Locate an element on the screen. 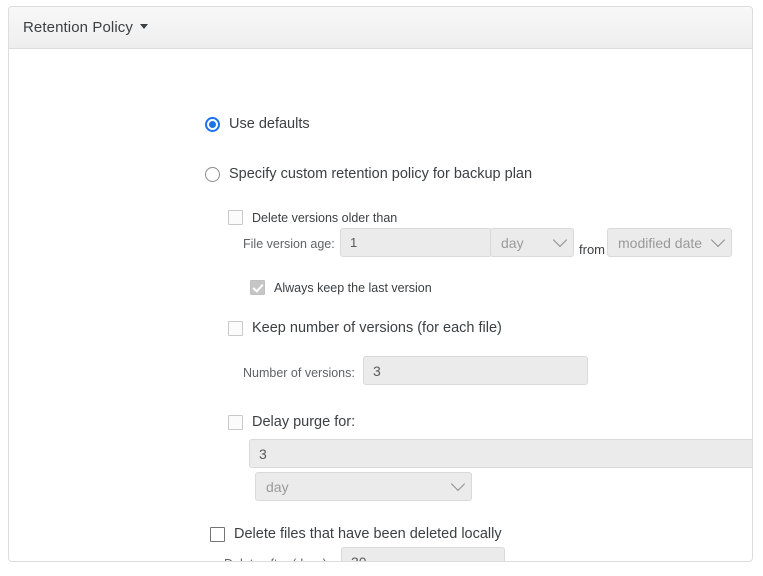  checkbox-checked-disabled-icon is located at coordinates (257, 287).